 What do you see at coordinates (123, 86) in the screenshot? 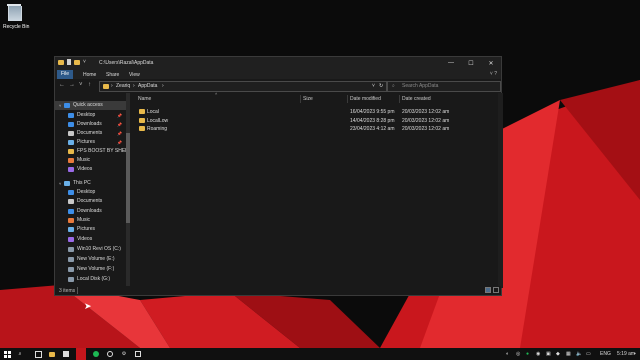
I see `breadcrumb-zeariq: Zeariq` at bounding box center [123, 86].